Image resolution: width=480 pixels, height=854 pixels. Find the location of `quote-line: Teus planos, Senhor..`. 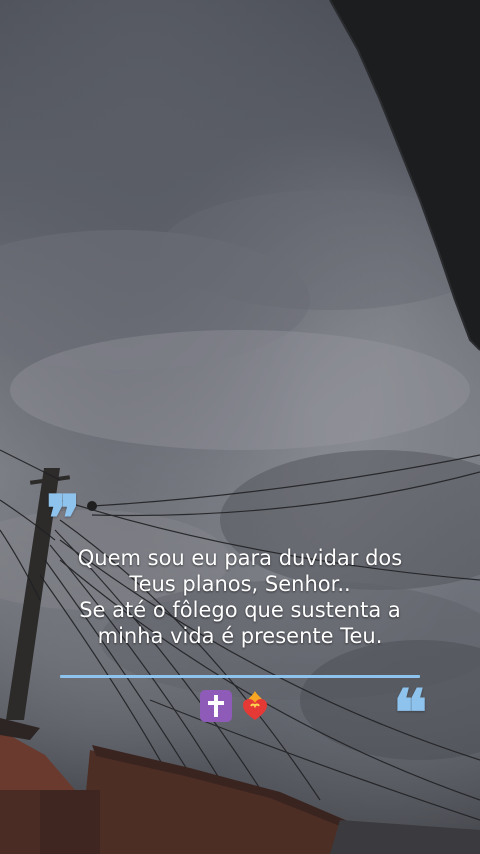

quote-line: Teus planos, Senhor.. is located at coordinates (240, 584).